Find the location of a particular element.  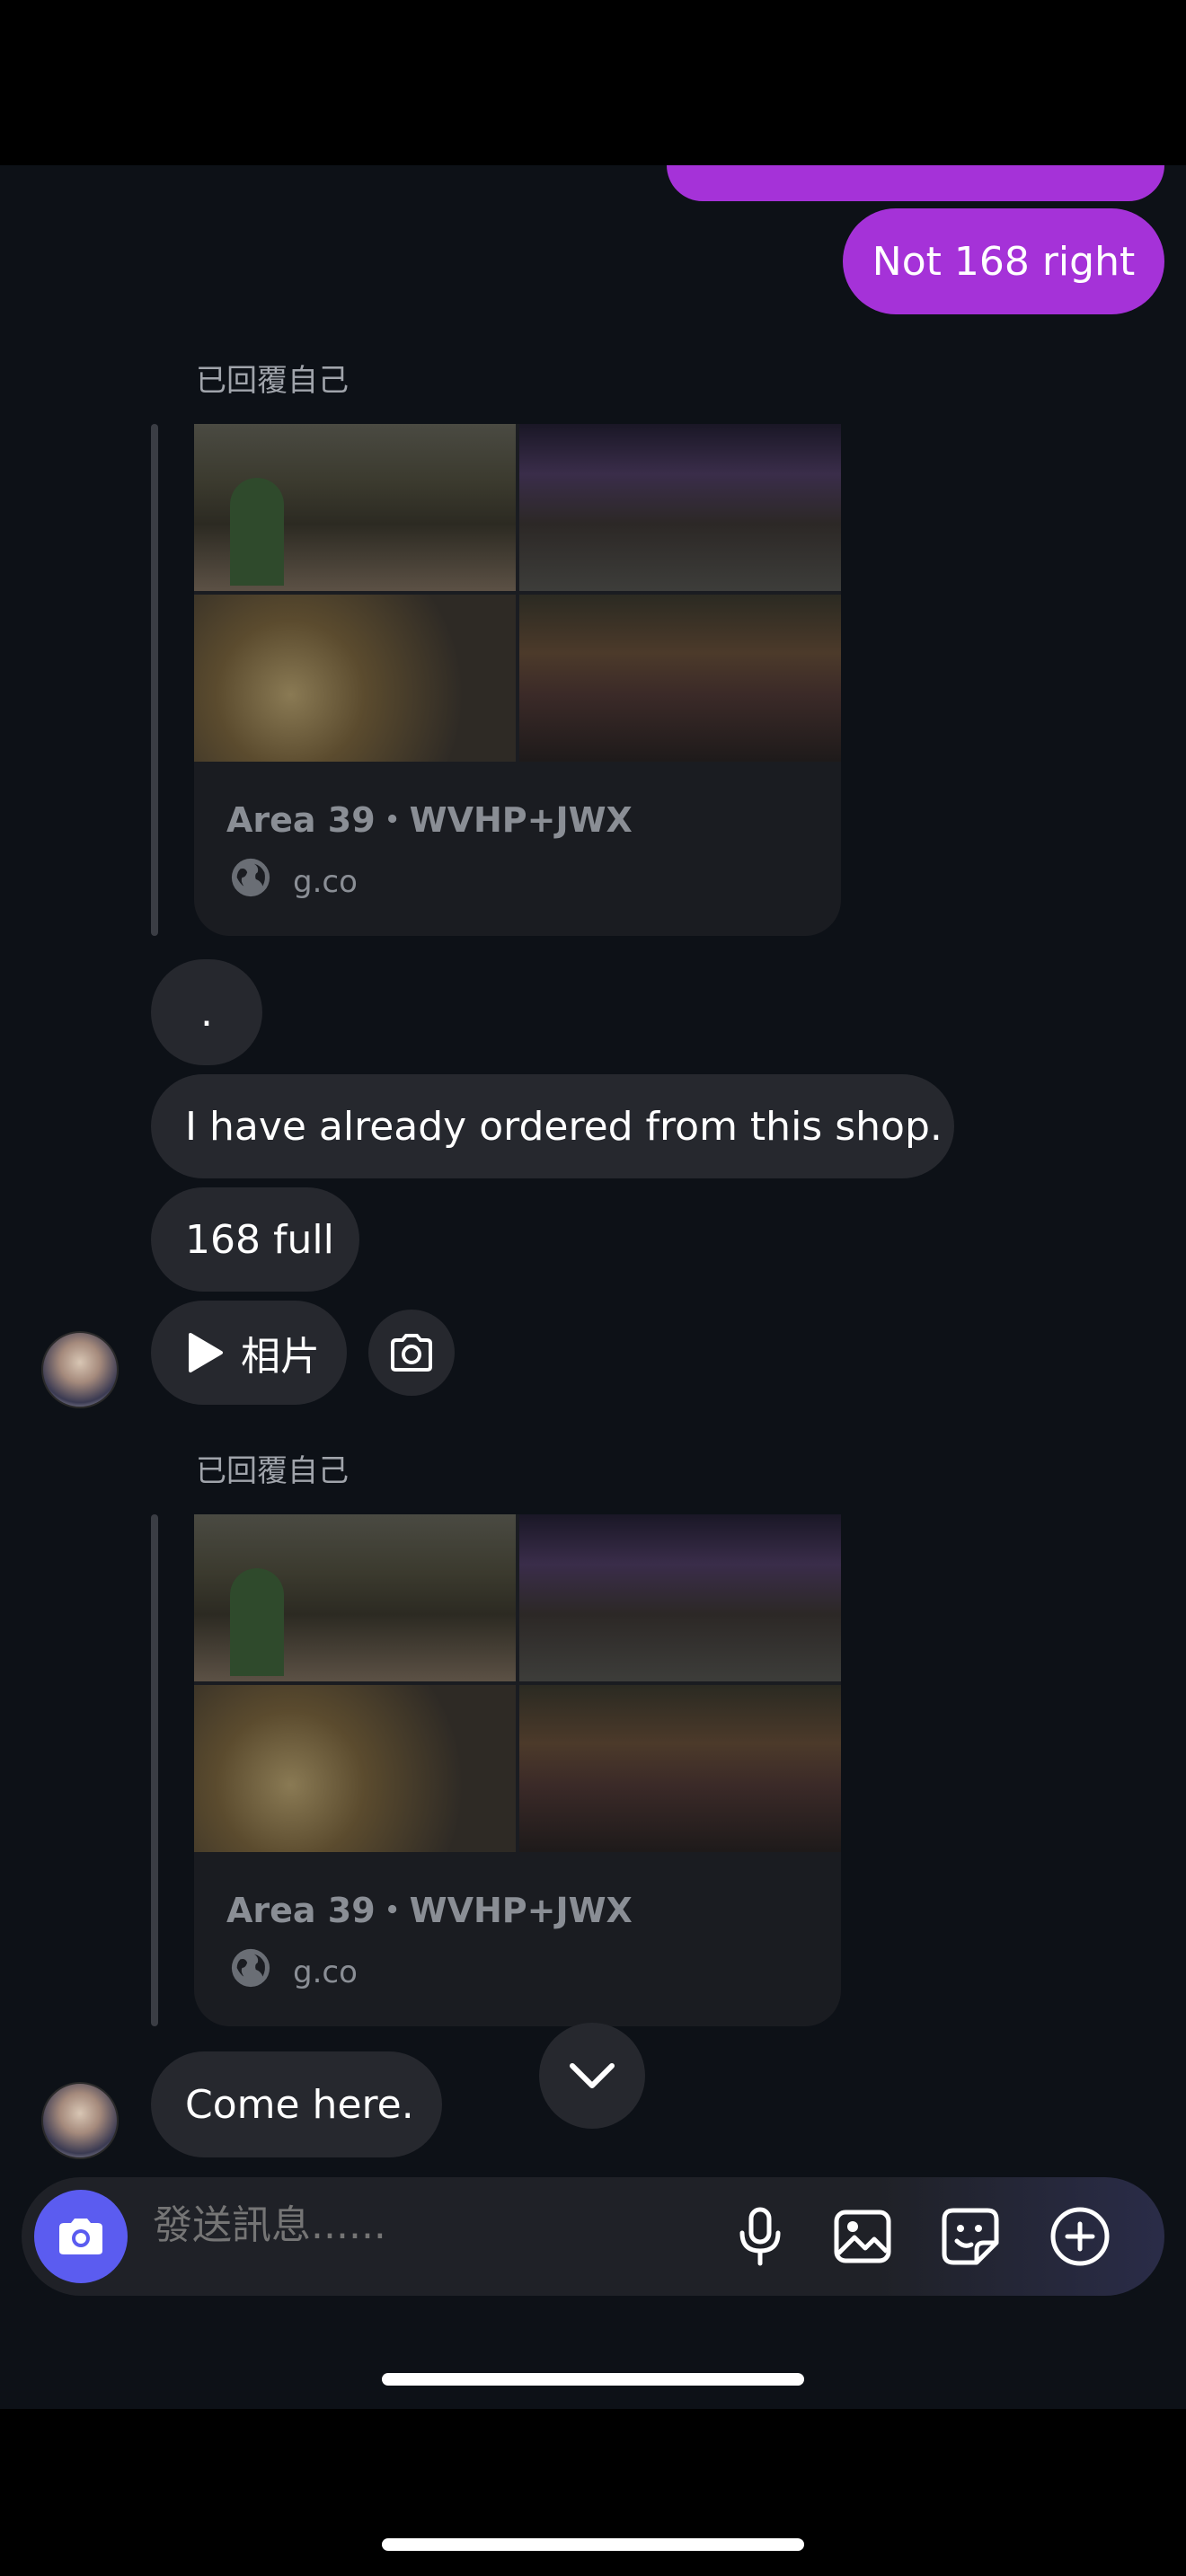

microphone-icon is located at coordinates (760, 2236).